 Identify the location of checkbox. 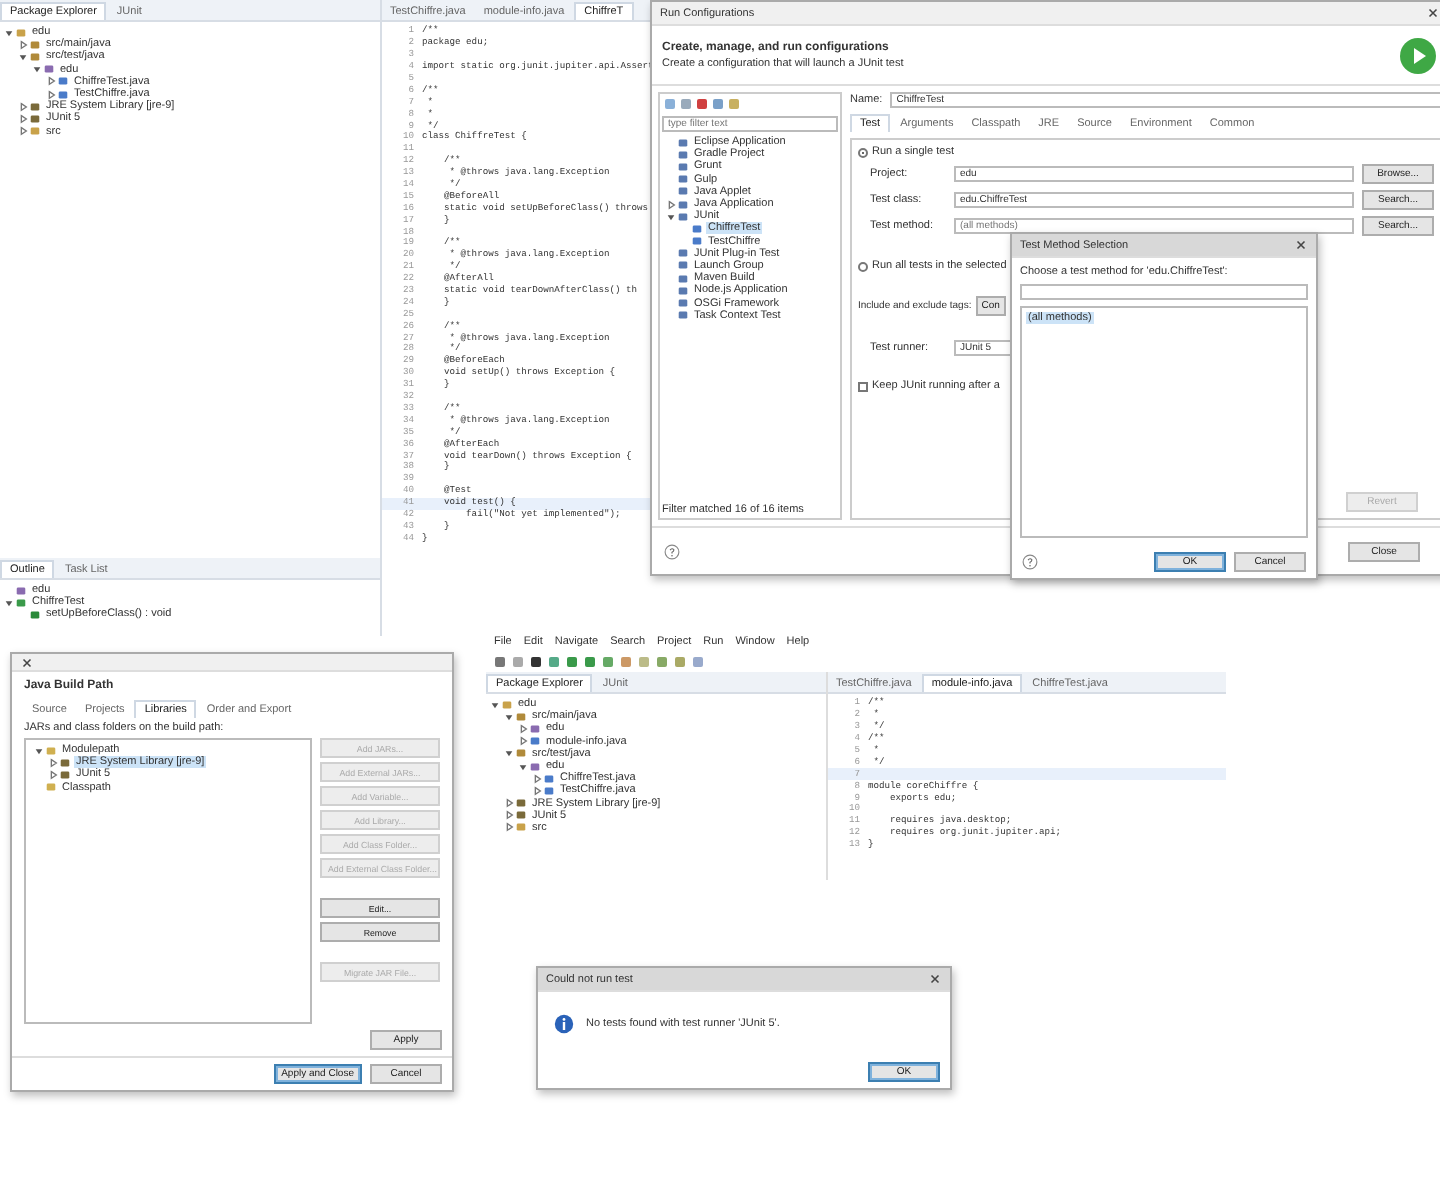
(863, 386).